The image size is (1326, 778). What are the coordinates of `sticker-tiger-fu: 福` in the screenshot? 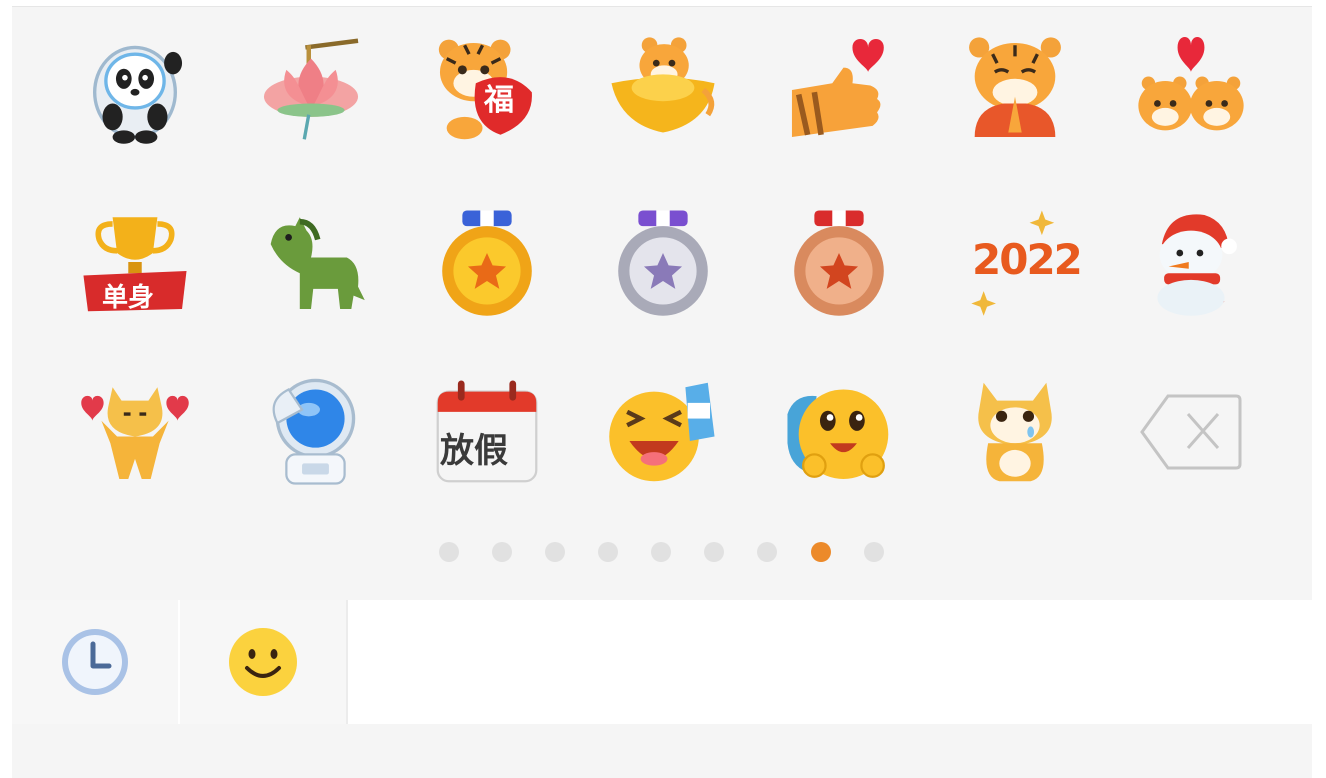 It's located at (487, 90).